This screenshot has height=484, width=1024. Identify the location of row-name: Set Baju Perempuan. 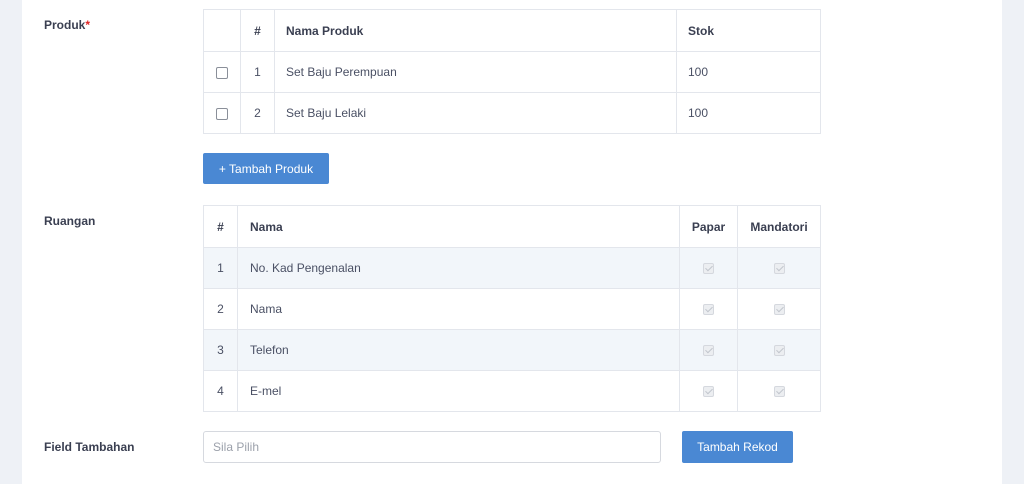
(475, 72).